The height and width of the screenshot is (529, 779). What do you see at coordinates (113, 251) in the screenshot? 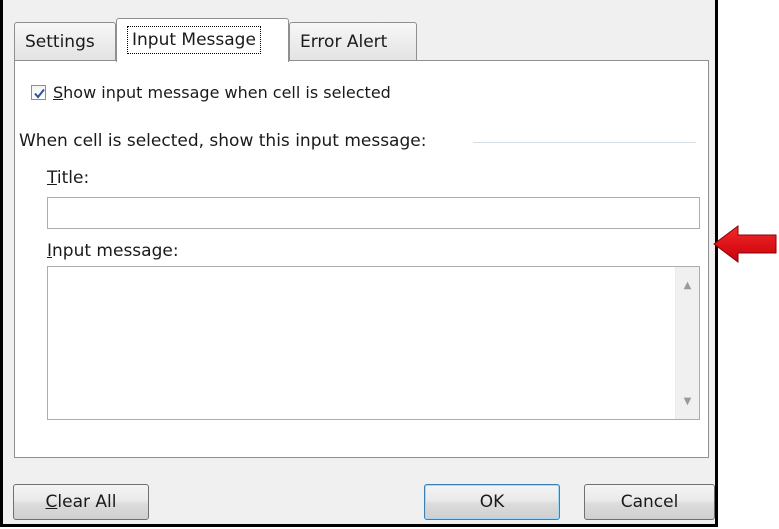
I see `input-message-label: Input message:` at bounding box center [113, 251].